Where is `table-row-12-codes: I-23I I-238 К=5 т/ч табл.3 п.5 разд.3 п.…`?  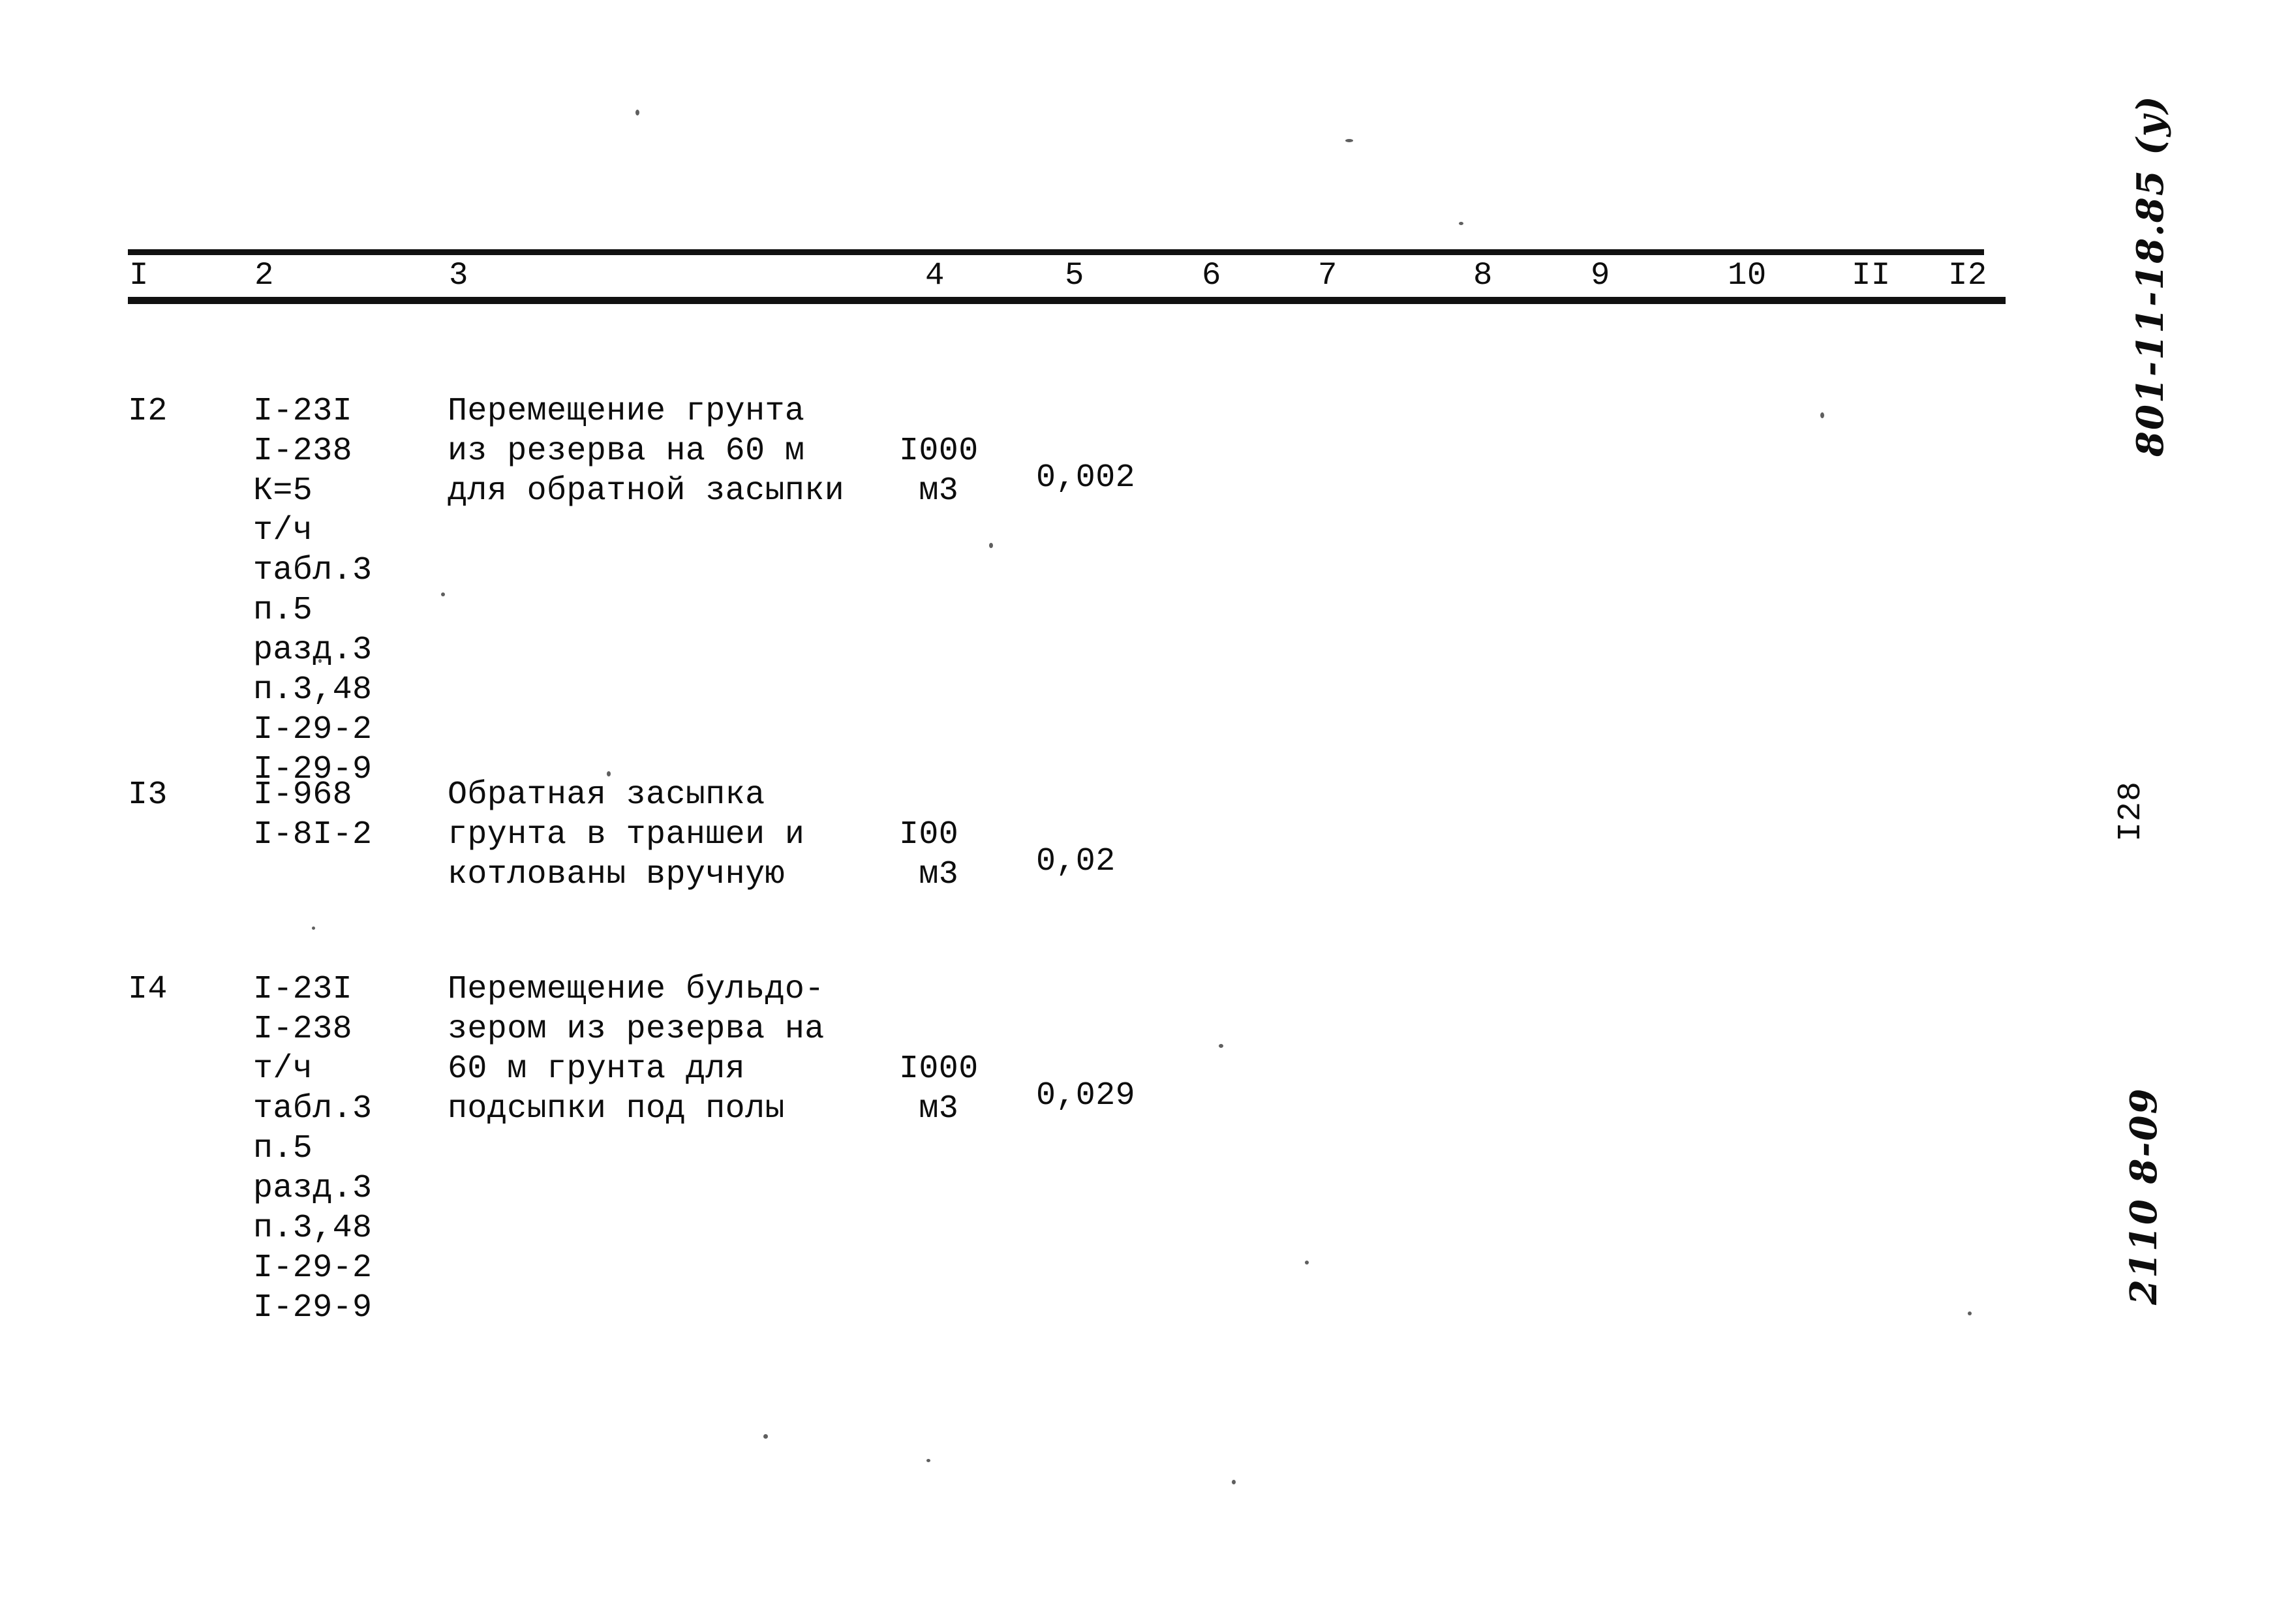 table-row-12-codes: I-23I I-238 К=5 т/ч табл.3 п.5 разд.3 п.… is located at coordinates (313, 590).